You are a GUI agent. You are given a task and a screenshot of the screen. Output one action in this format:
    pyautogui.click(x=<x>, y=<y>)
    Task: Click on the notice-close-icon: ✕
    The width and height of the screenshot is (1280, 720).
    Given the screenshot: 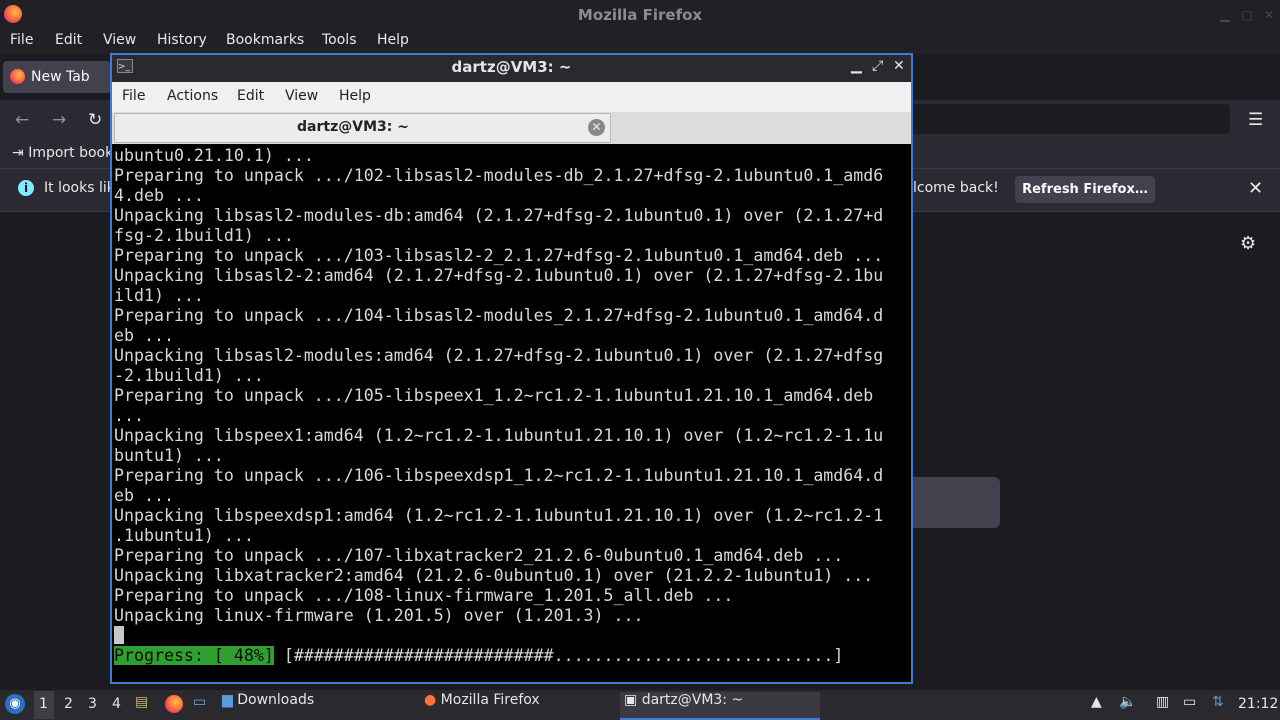 What is the action you would take?
    pyautogui.click(x=1255, y=188)
    